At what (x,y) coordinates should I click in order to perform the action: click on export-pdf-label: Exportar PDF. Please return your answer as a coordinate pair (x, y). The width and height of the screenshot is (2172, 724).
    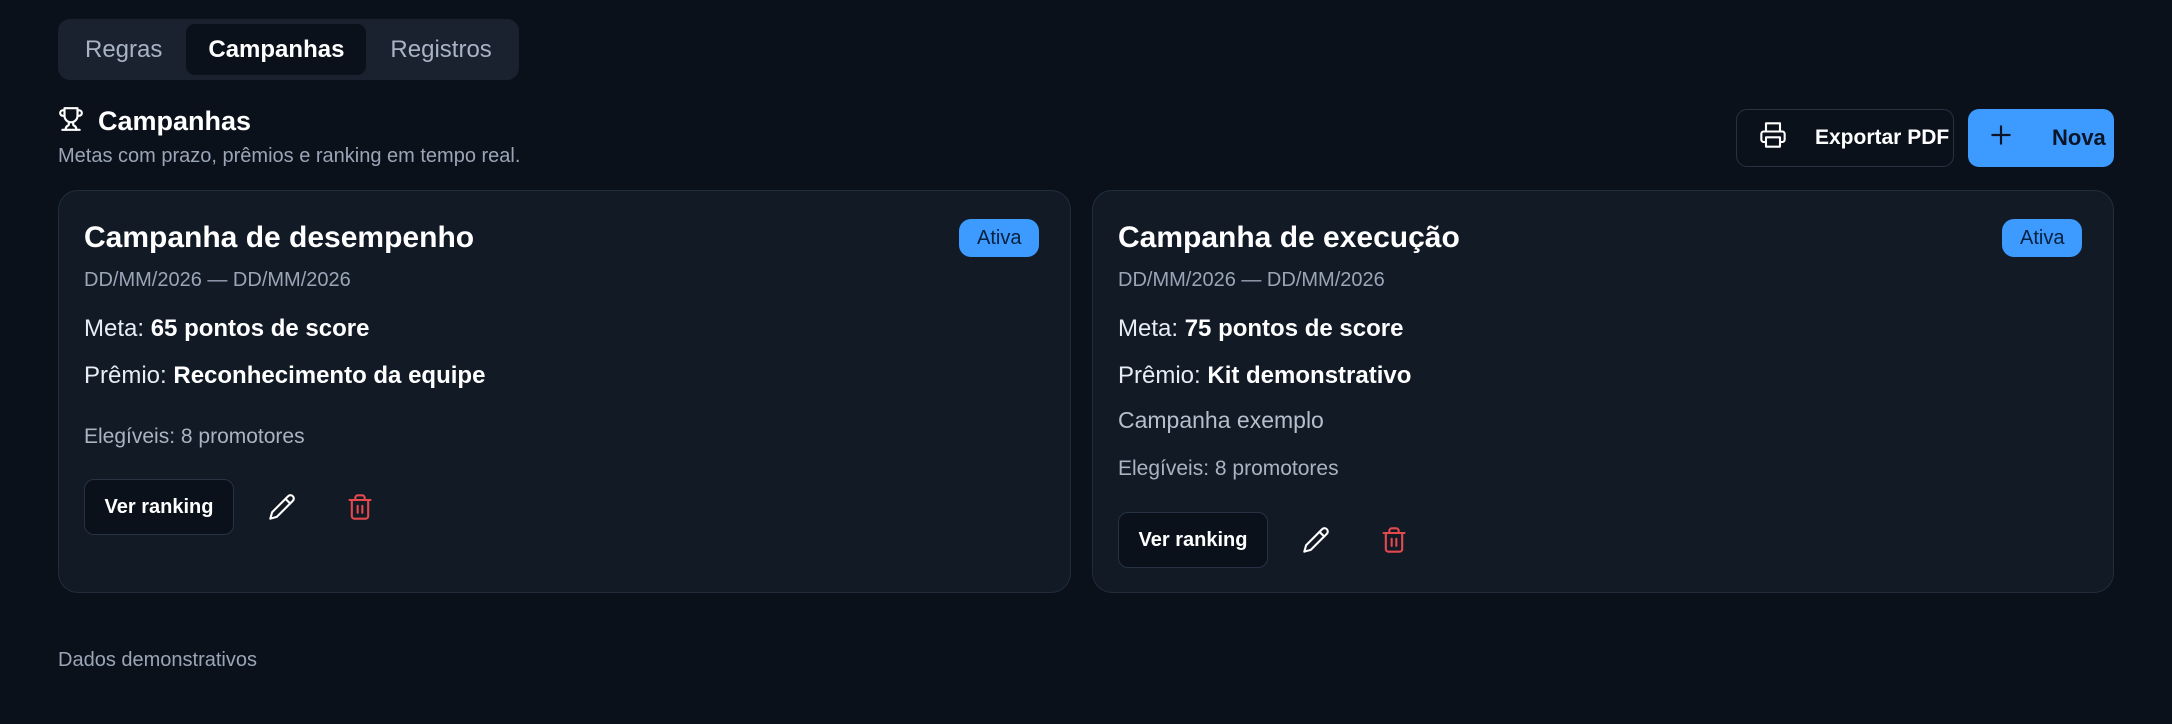
    Looking at the image, I should click on (1882, 137).